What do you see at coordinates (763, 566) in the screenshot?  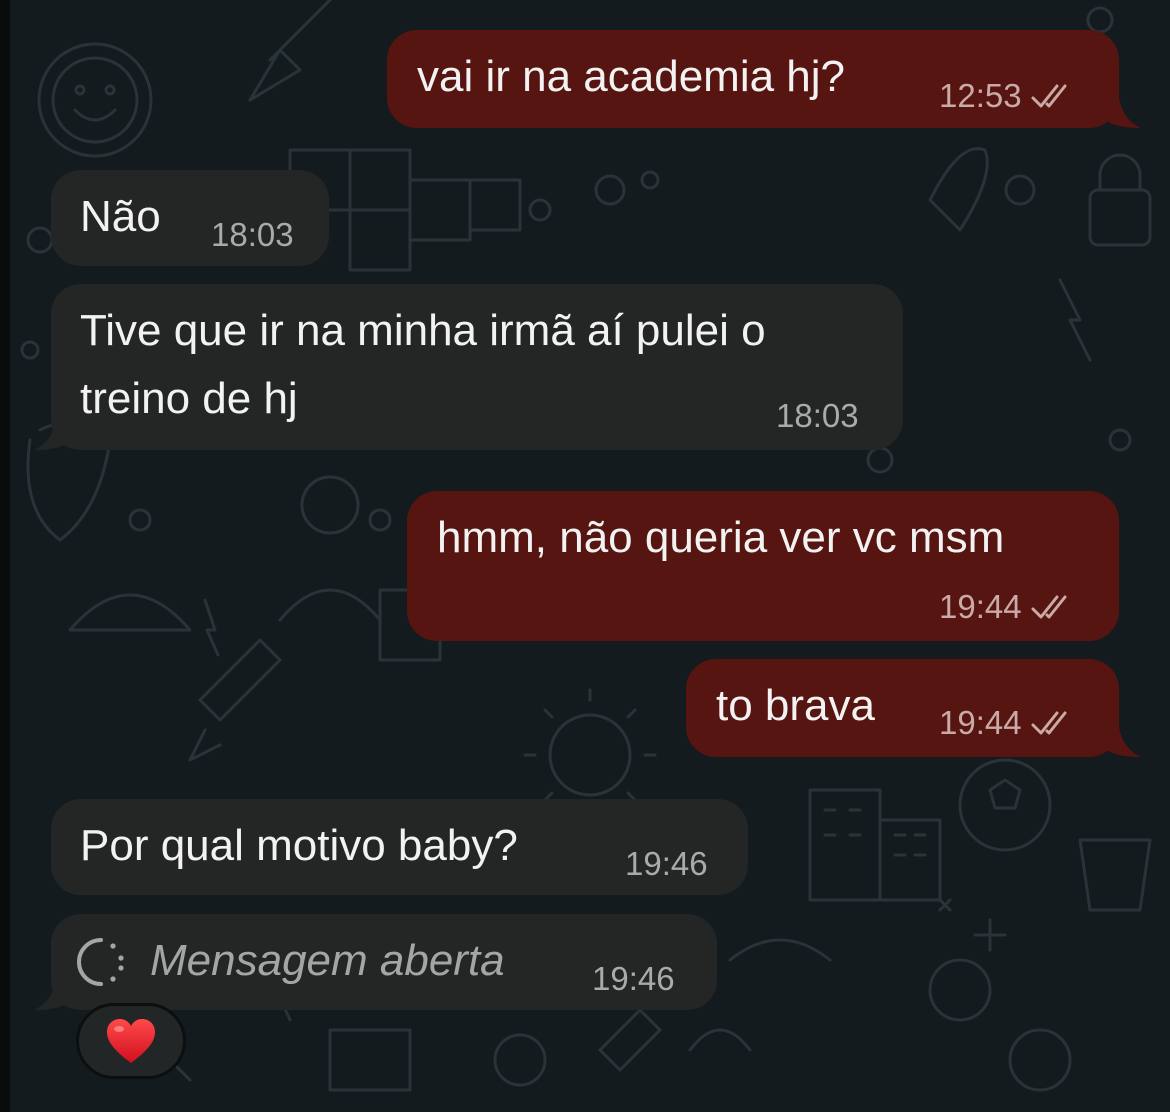 I see `message-bubble-outgoing: hmm, não queria ver vc msm 19:44` at bounding box center [763, 566].